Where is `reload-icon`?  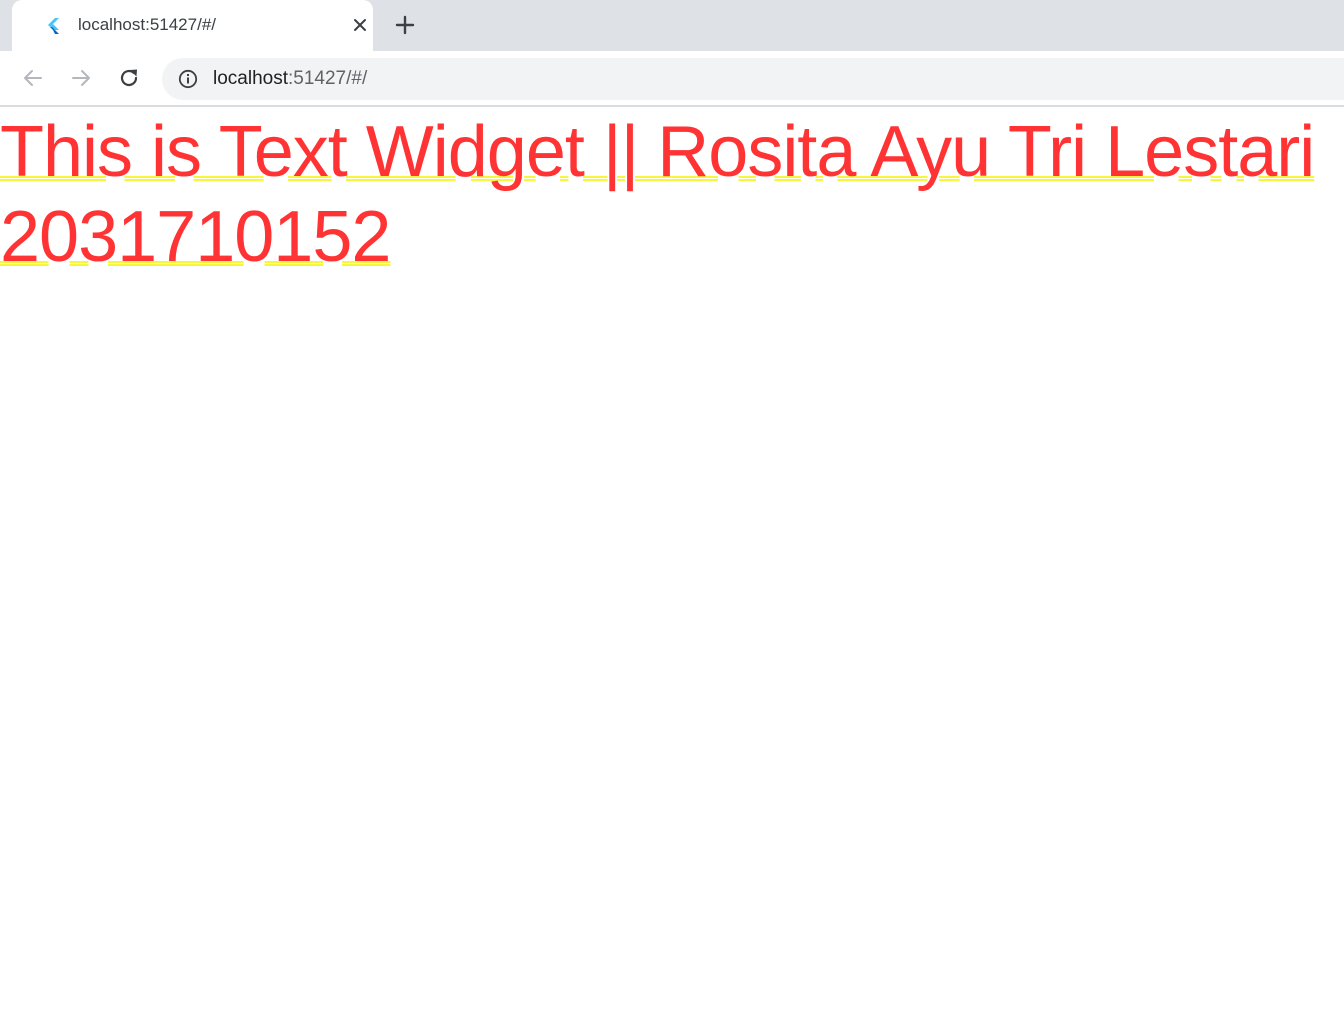 reload-icon is located at coordinates (129, 78).